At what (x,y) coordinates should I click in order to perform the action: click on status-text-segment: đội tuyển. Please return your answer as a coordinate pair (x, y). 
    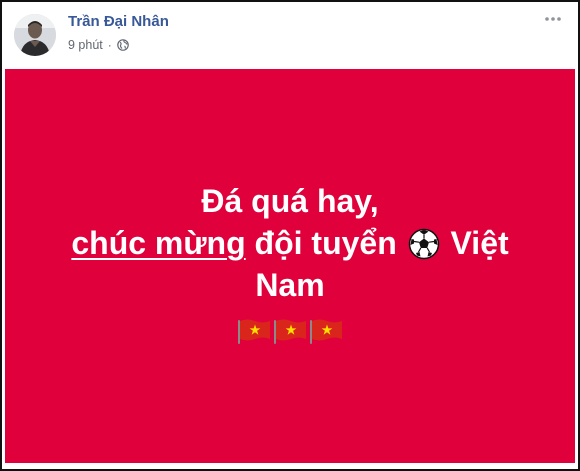
    Looking at the image, I should click on (325, 243).